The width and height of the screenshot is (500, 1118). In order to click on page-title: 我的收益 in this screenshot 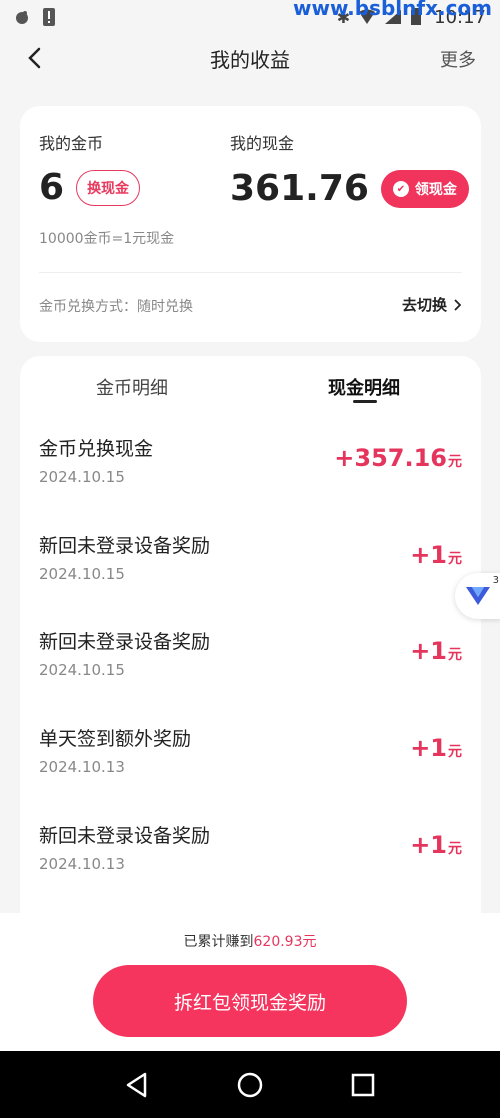, I will do `click(250, 59)`.